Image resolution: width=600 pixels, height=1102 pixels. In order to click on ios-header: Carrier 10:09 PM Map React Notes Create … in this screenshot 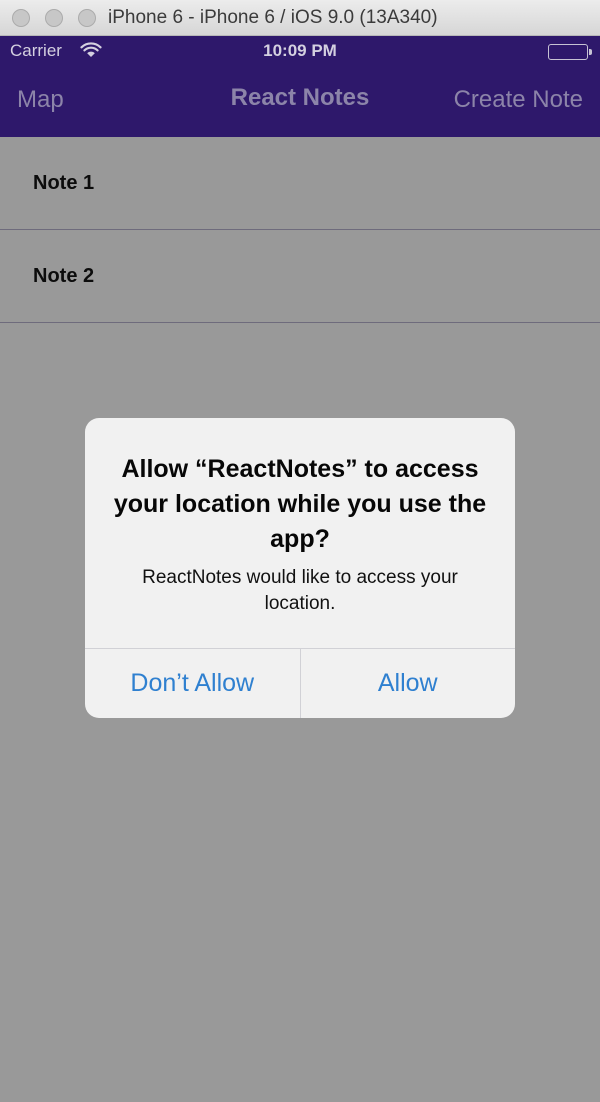, I will do `click(300, 86)`.